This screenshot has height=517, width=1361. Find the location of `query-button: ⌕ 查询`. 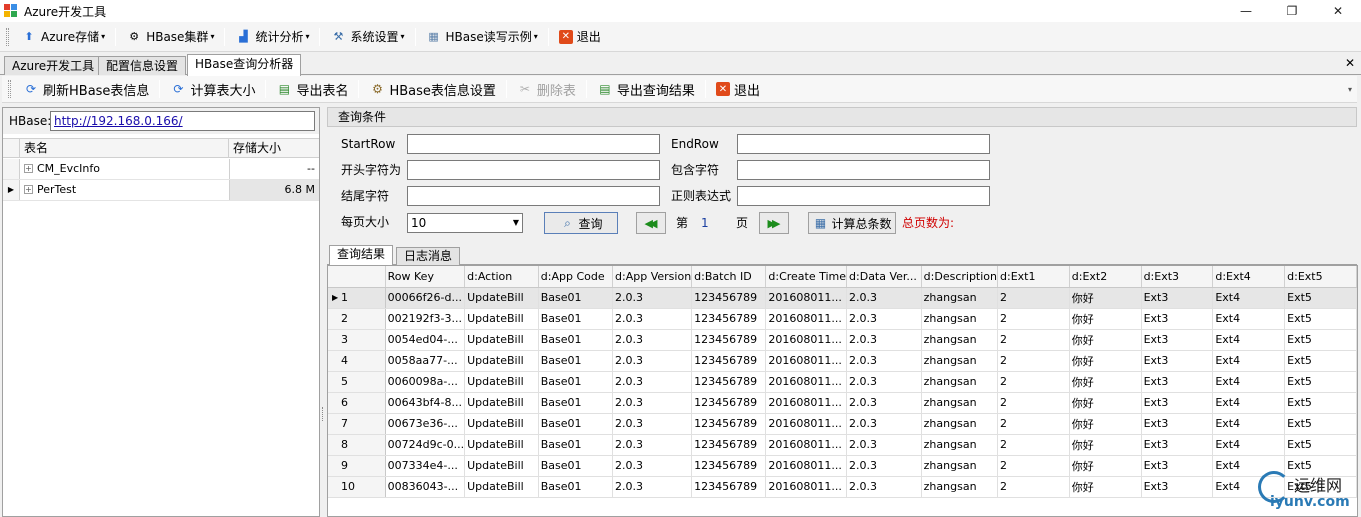

query-button: ⌕ 查询 is located at coordinates (581, 223).